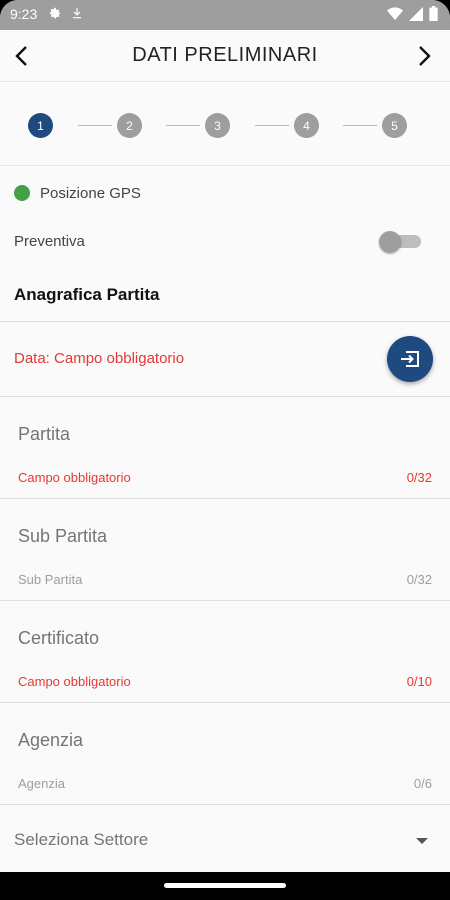  What do you see at coordinates (390, 242) in the screenshot?
I see `toggle-thumb` at bounding box center [390, 242].